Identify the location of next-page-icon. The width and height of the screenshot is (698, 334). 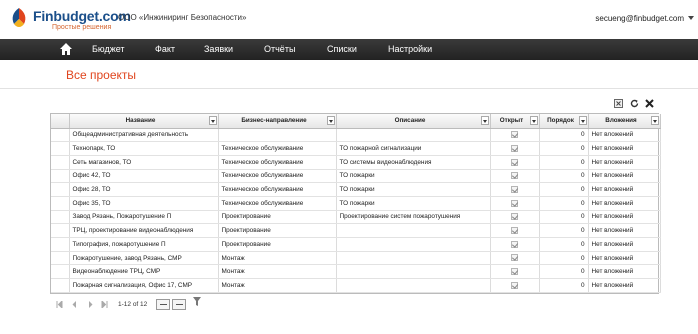
(90, 304).